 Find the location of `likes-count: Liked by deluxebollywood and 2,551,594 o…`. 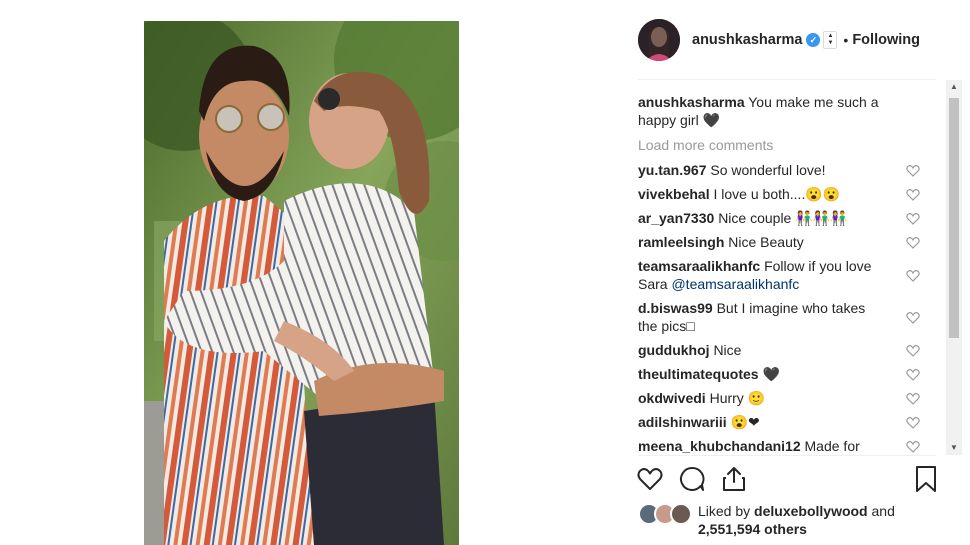

likes-count: Liked by deluxebollywood and 2,551,594 o… is located at coordinates (818, 520).